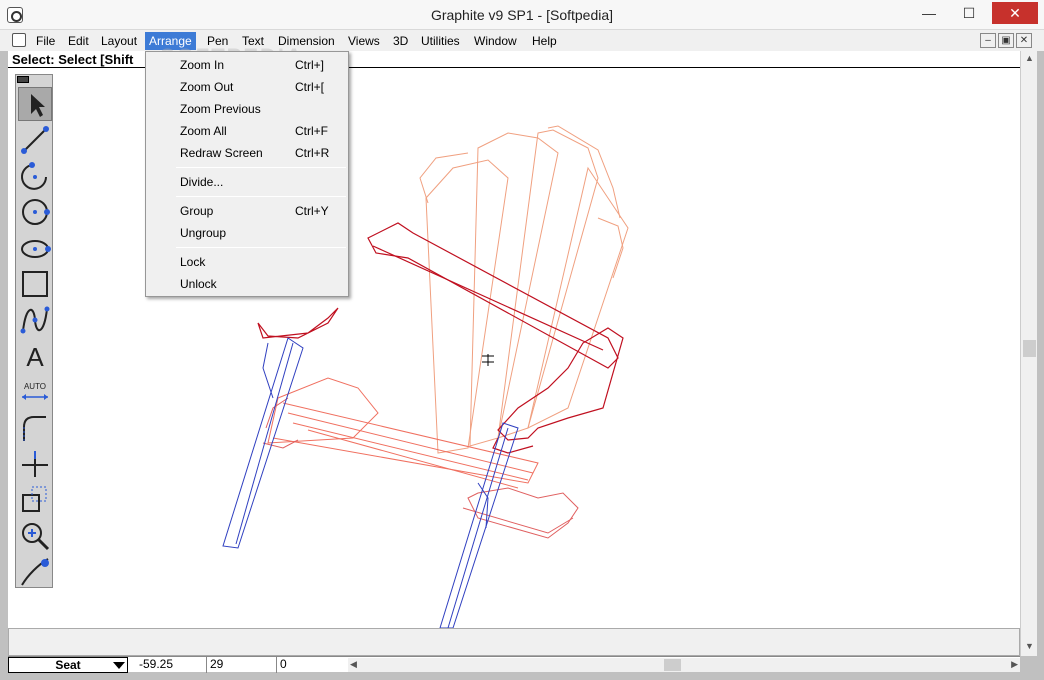  I want to click on select-arrow-icon, so click(35, 104).